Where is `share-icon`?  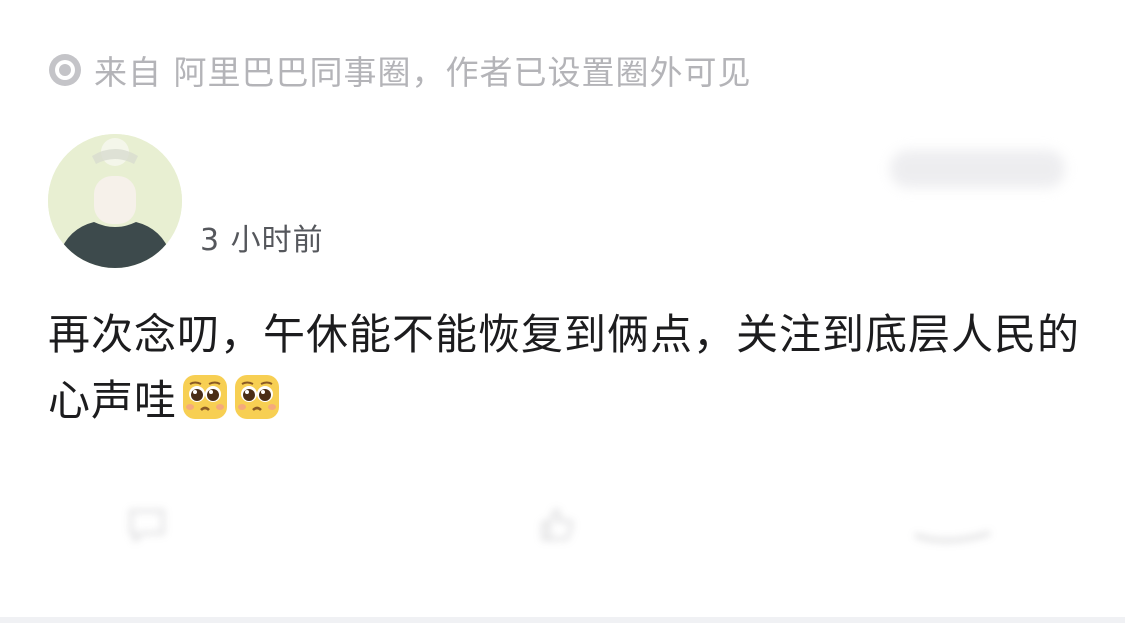 share-icon is located at coordinates (952, 525).